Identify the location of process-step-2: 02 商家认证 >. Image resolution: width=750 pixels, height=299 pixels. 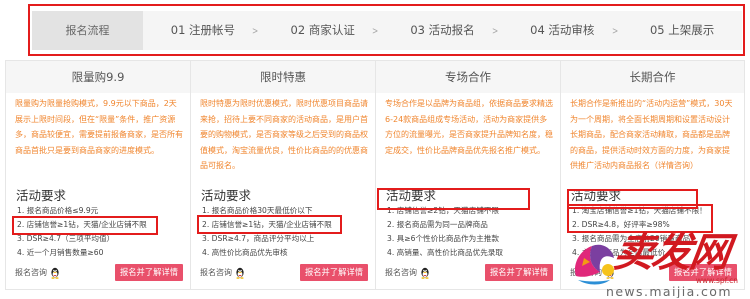
(323, 30).